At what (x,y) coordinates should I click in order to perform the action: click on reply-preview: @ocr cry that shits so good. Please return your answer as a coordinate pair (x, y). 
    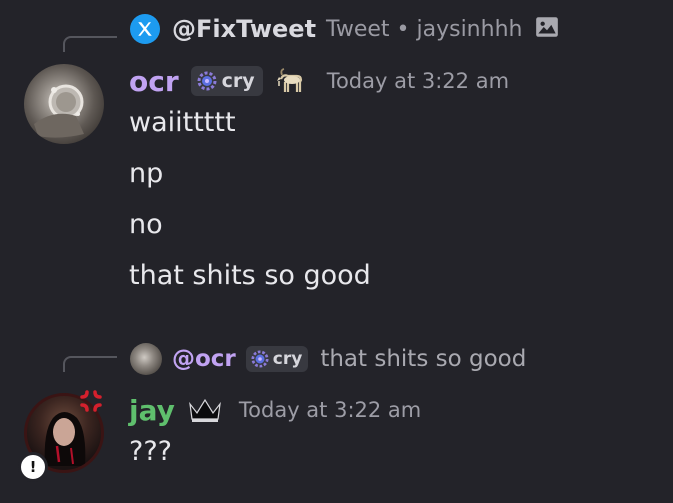
    Looking at the image, I should click on (328, 359).